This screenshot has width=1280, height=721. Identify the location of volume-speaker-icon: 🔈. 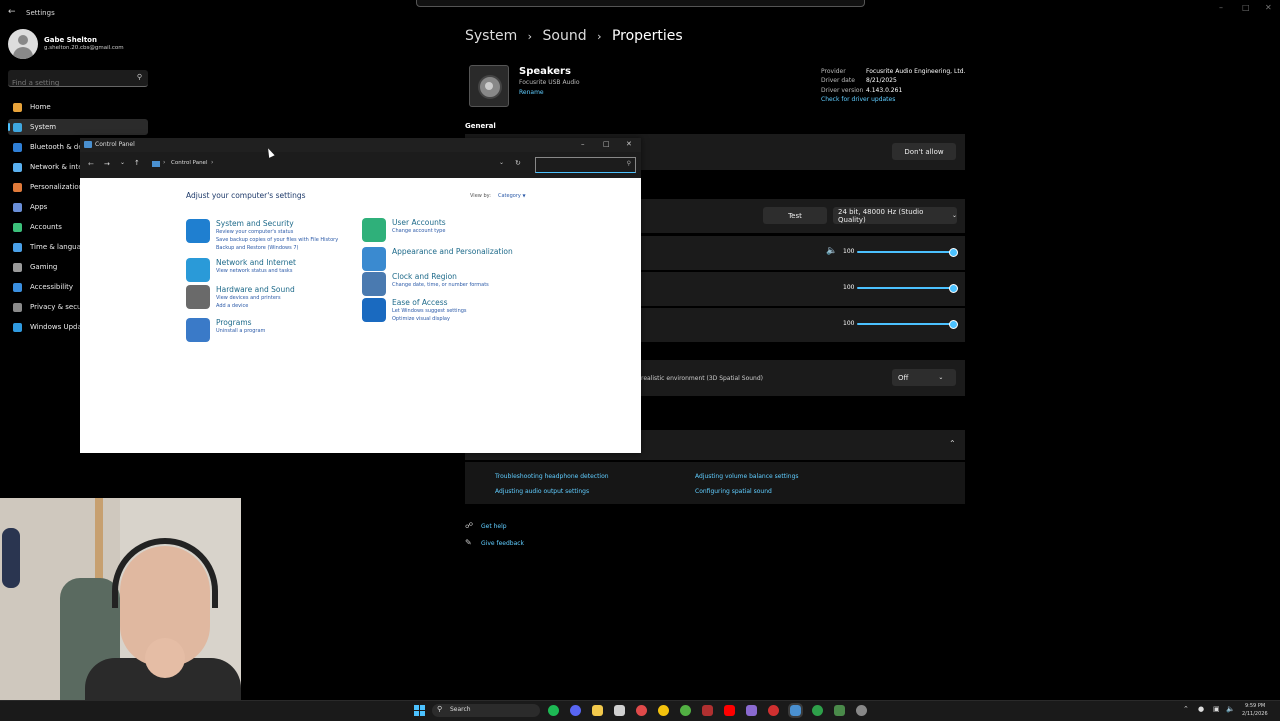
(831, 251).